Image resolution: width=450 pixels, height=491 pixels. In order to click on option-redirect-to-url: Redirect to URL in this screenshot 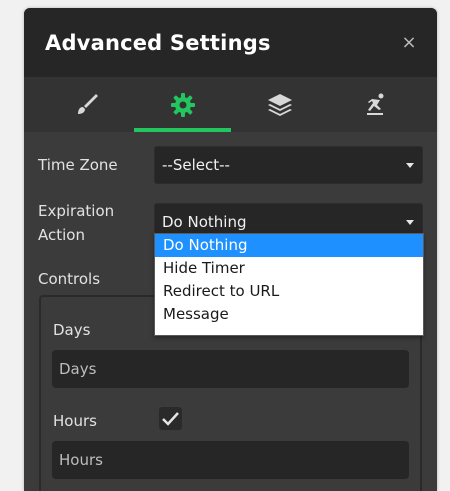, I will do `click(289, 291)`.